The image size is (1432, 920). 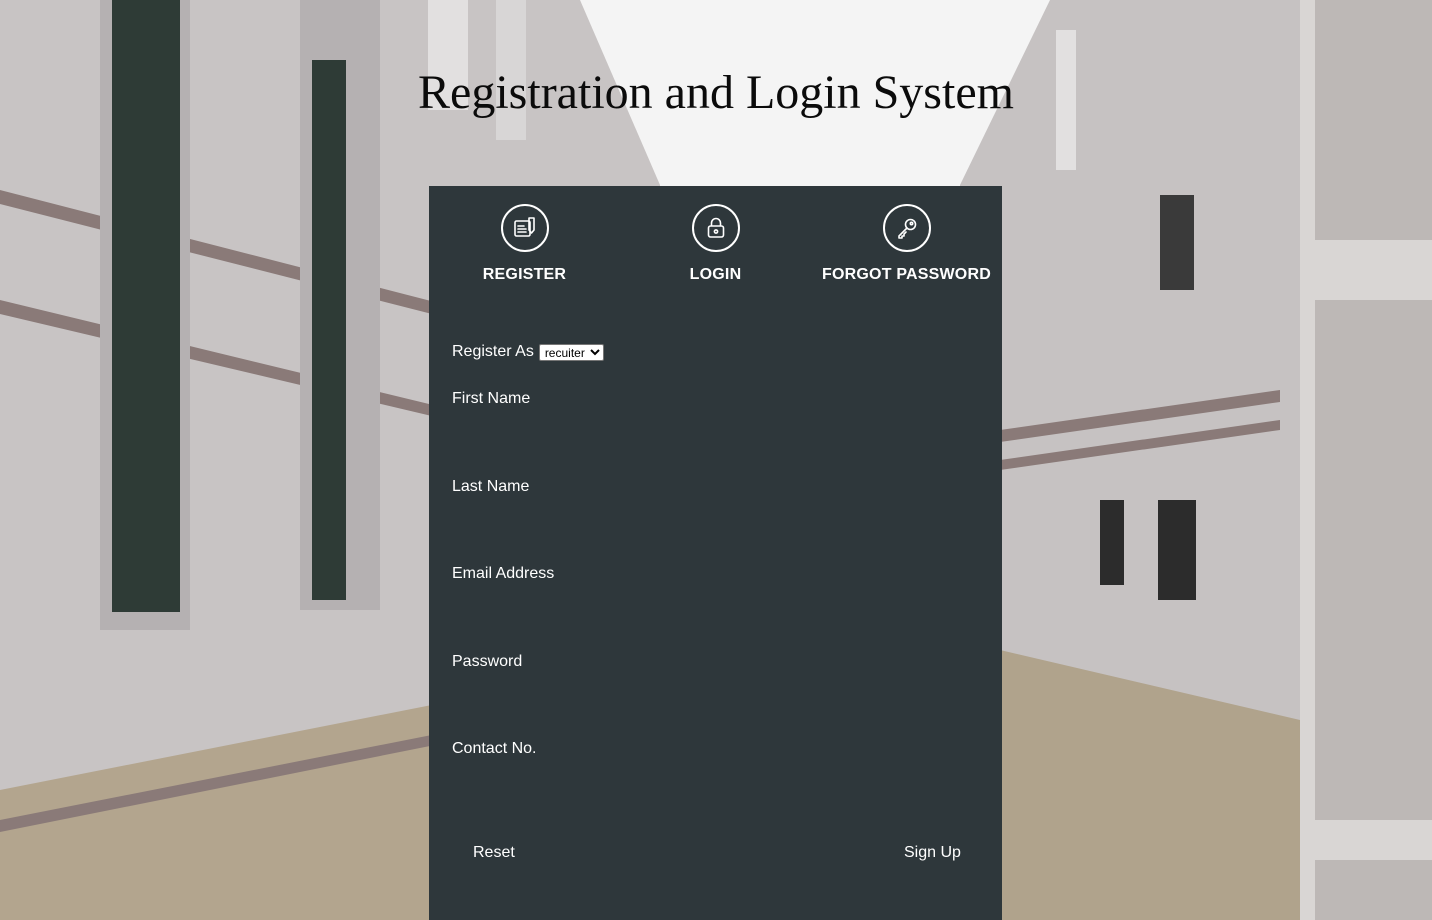 I want to click on lock-icon, so click(x=715, y=228).